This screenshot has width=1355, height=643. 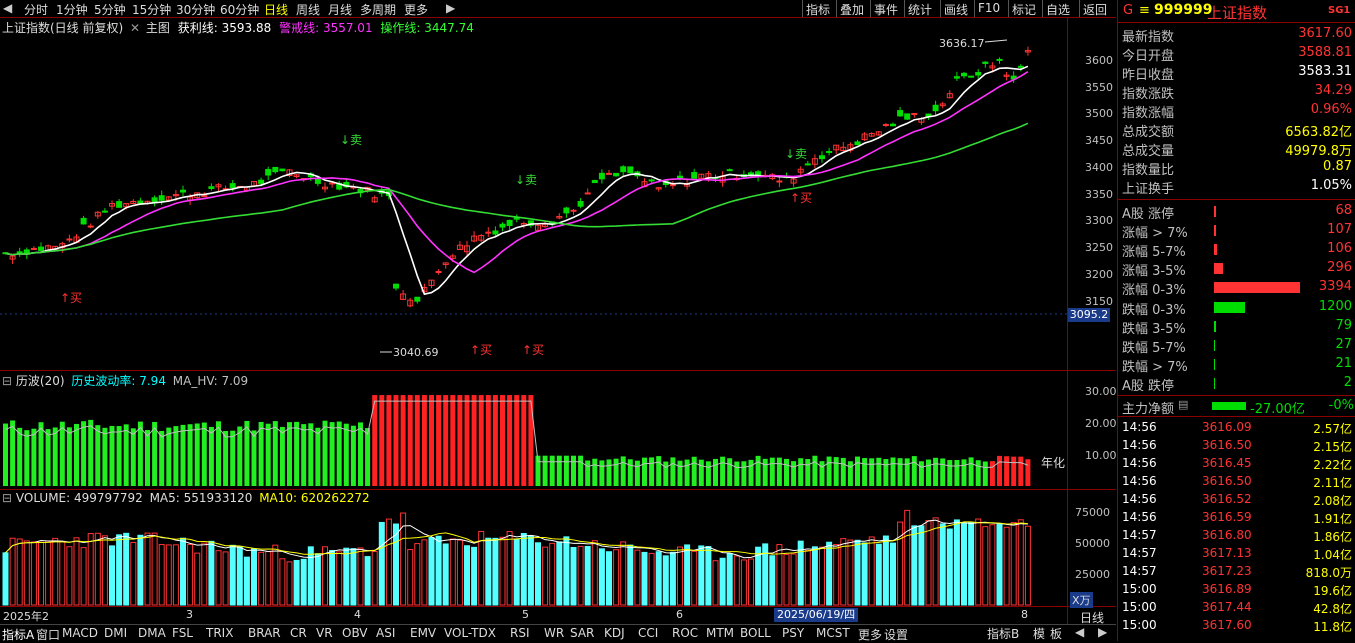 I want to click on period-tab-8: 月线, so click(x=340, y=9).